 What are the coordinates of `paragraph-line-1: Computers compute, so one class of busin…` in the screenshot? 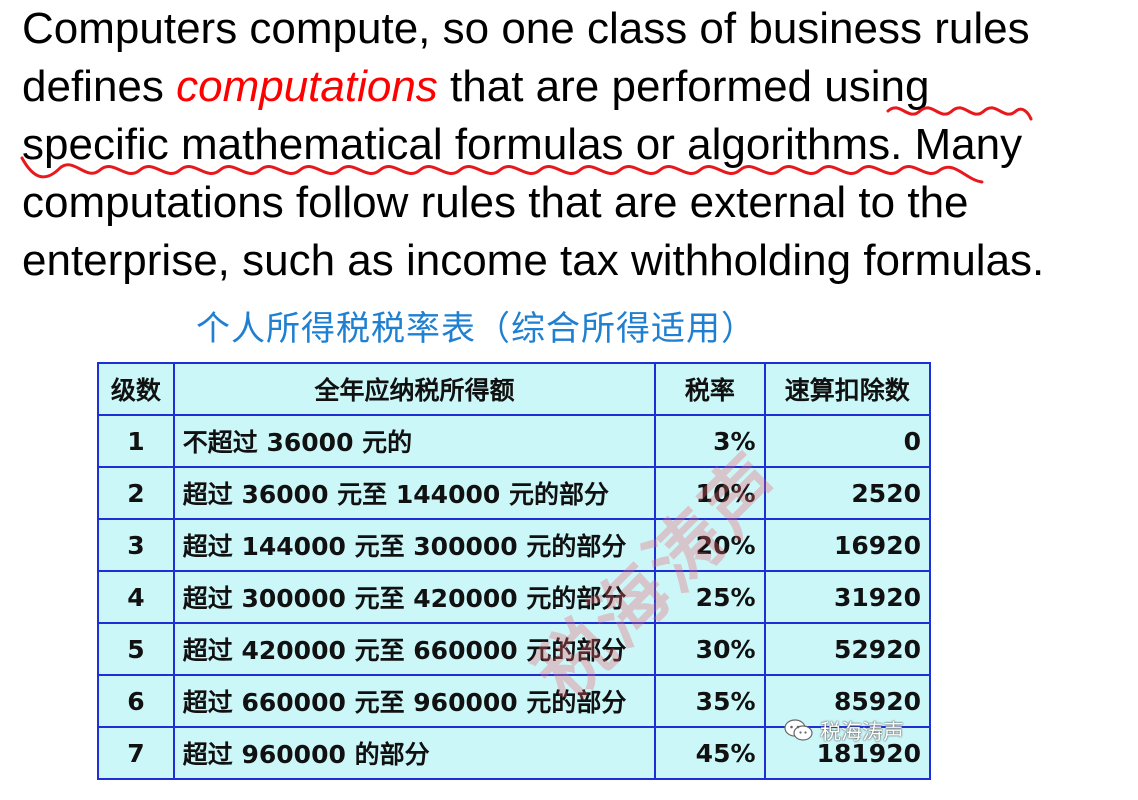 It's located at (526, 28).